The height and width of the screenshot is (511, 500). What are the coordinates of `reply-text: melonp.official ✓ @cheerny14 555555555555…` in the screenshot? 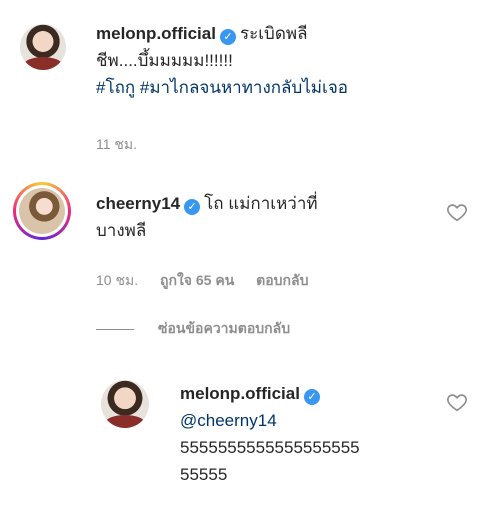 It's located at (310, 434).